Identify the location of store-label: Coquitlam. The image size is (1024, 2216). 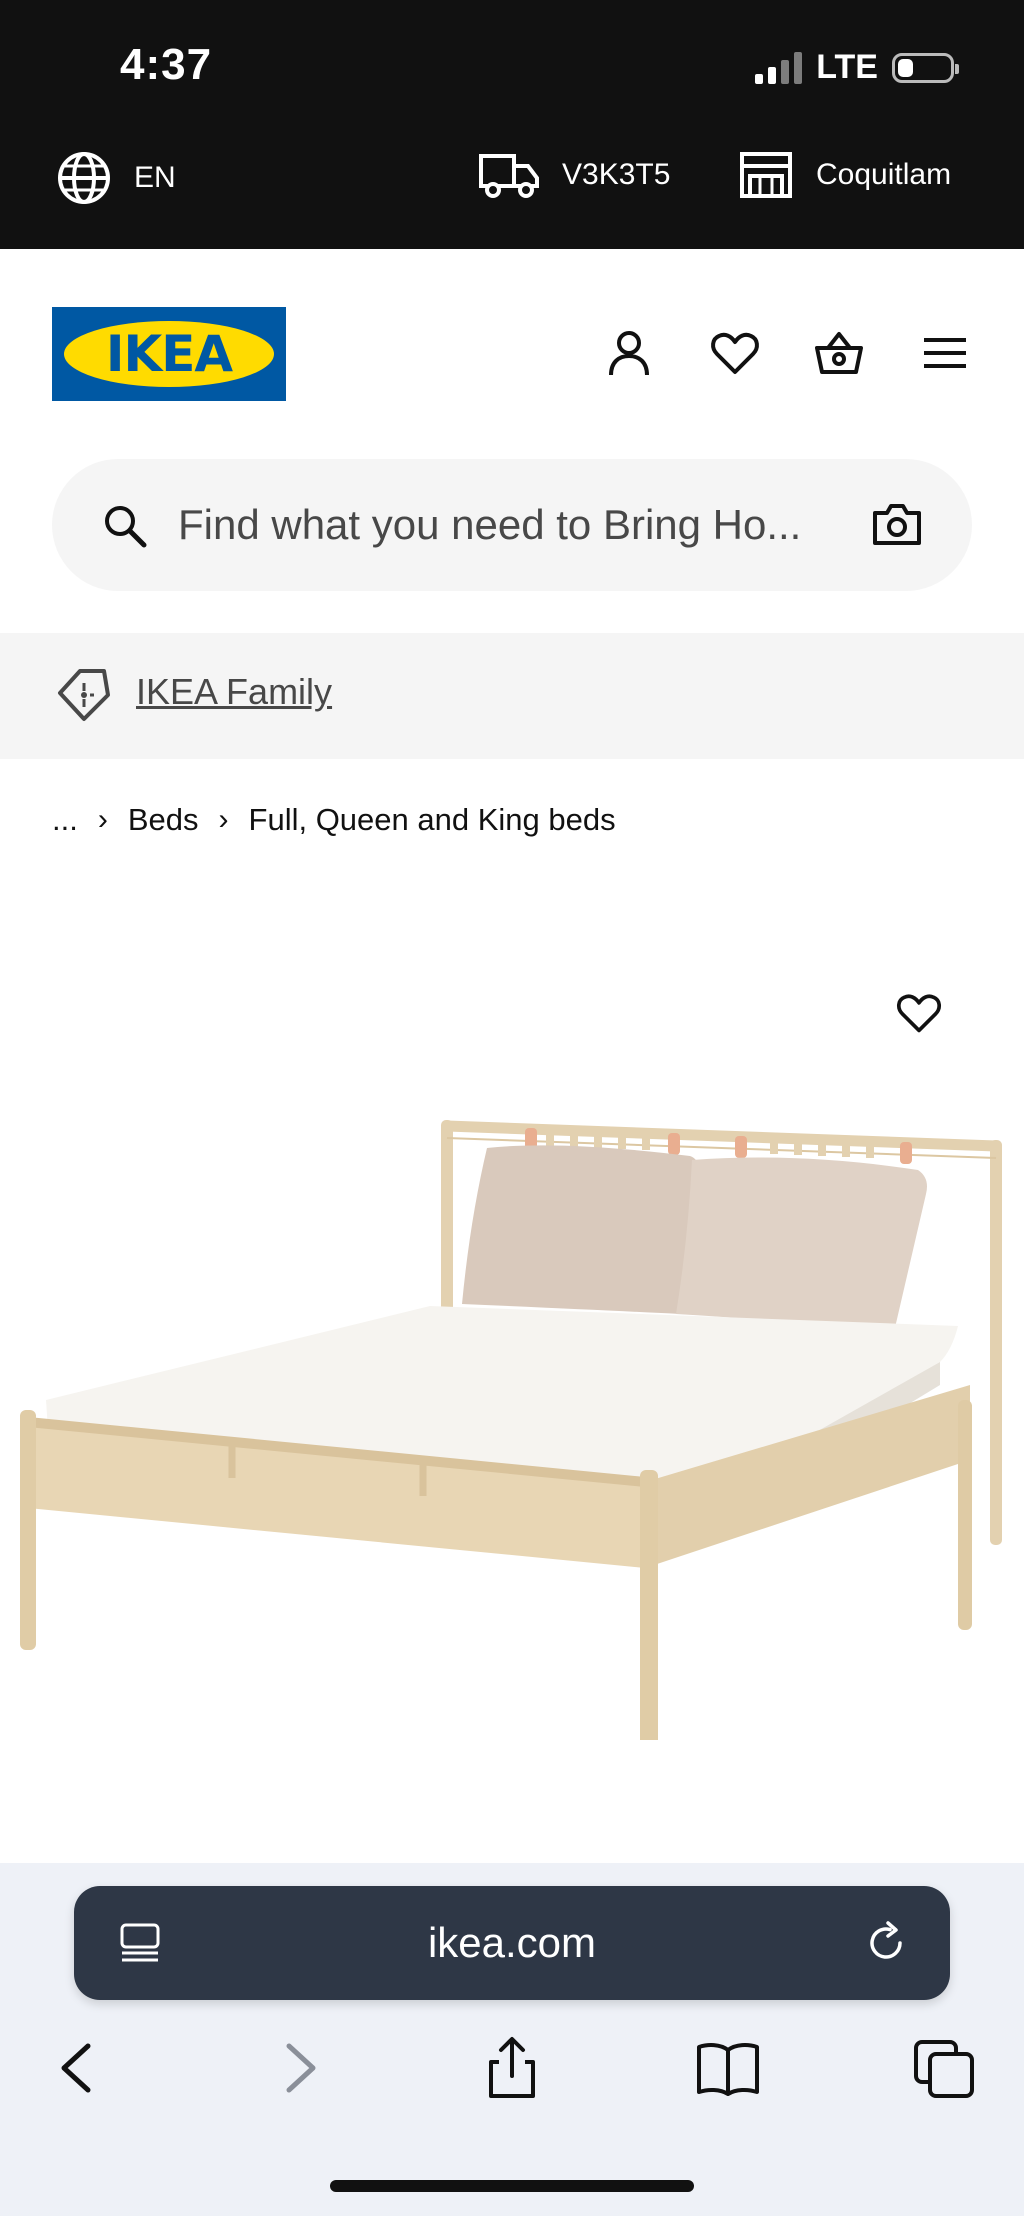
(884, 174).